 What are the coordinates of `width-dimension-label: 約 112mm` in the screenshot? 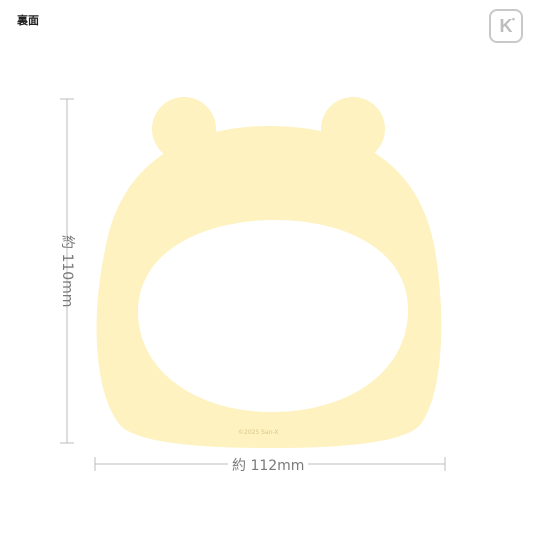 It's located at (268, 465).